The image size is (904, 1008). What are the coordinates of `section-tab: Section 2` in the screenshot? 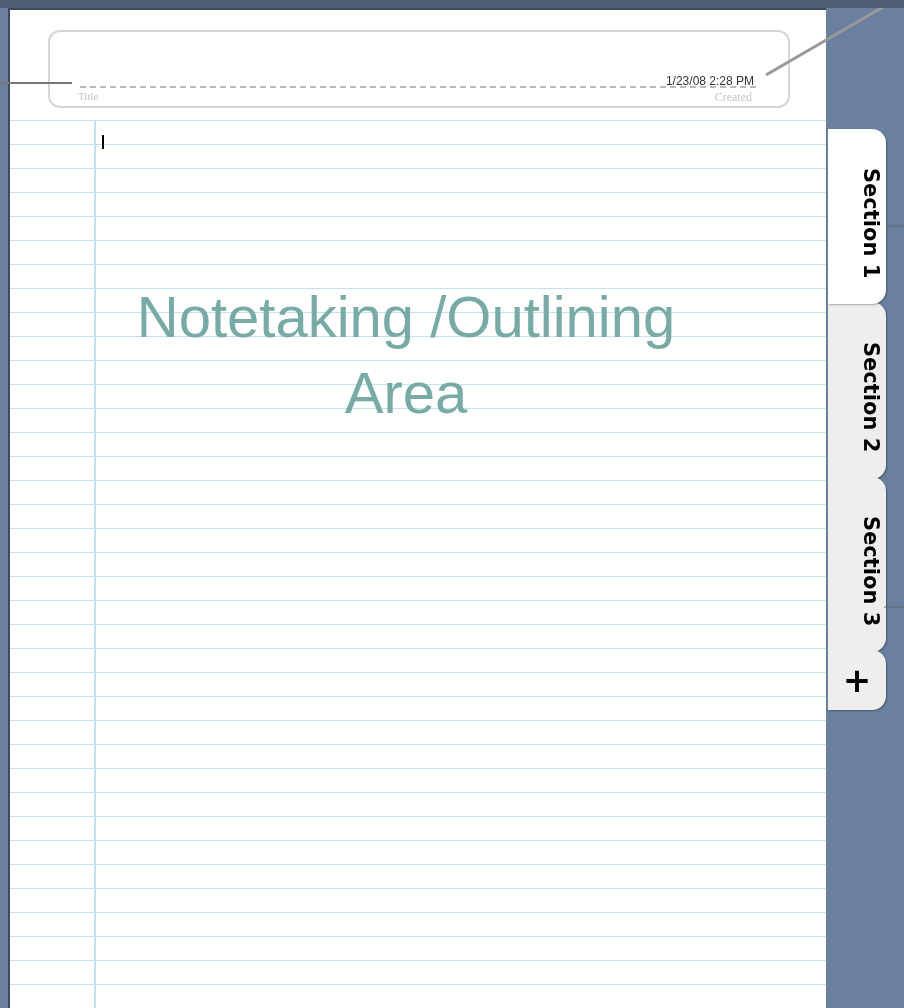 It's located at (857, 390).